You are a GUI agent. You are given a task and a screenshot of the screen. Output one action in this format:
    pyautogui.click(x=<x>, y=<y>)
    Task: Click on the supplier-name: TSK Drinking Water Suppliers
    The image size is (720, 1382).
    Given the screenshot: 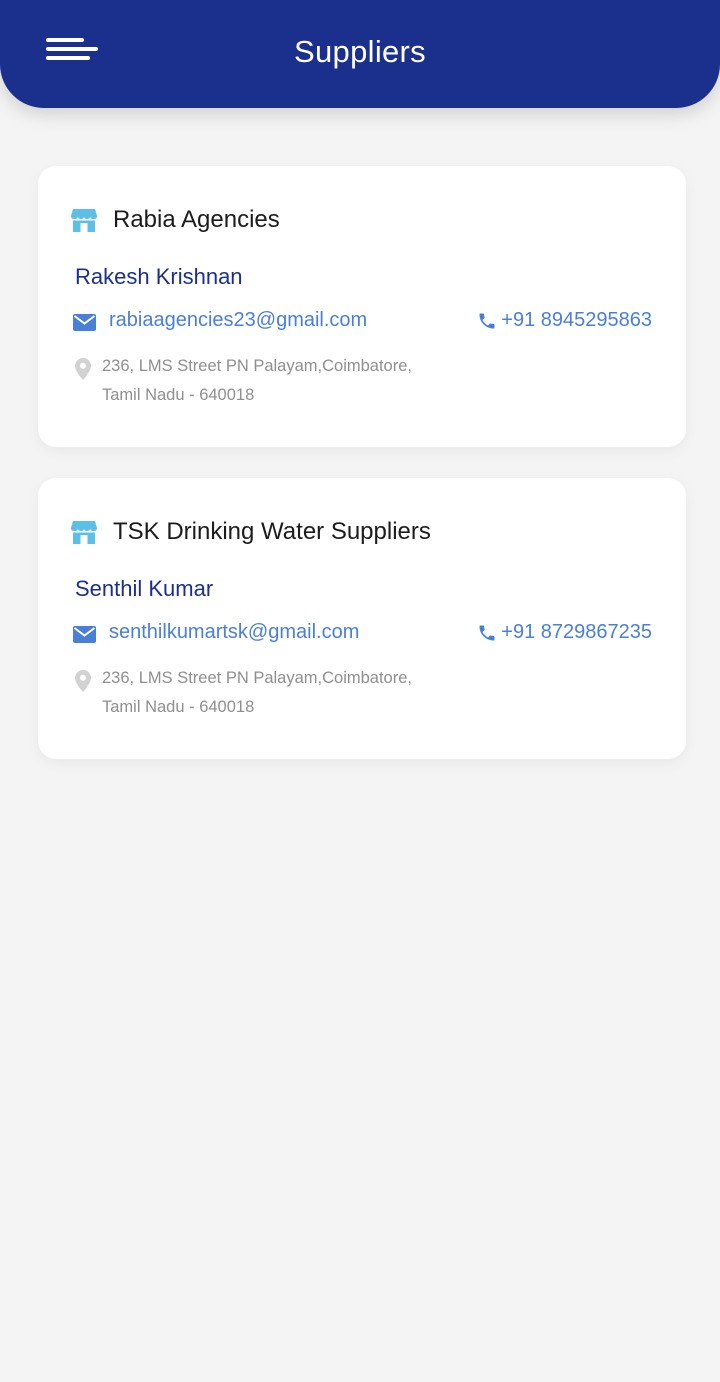 What is the action you would take?
    pyautogui.click(x=272, y=531)
    